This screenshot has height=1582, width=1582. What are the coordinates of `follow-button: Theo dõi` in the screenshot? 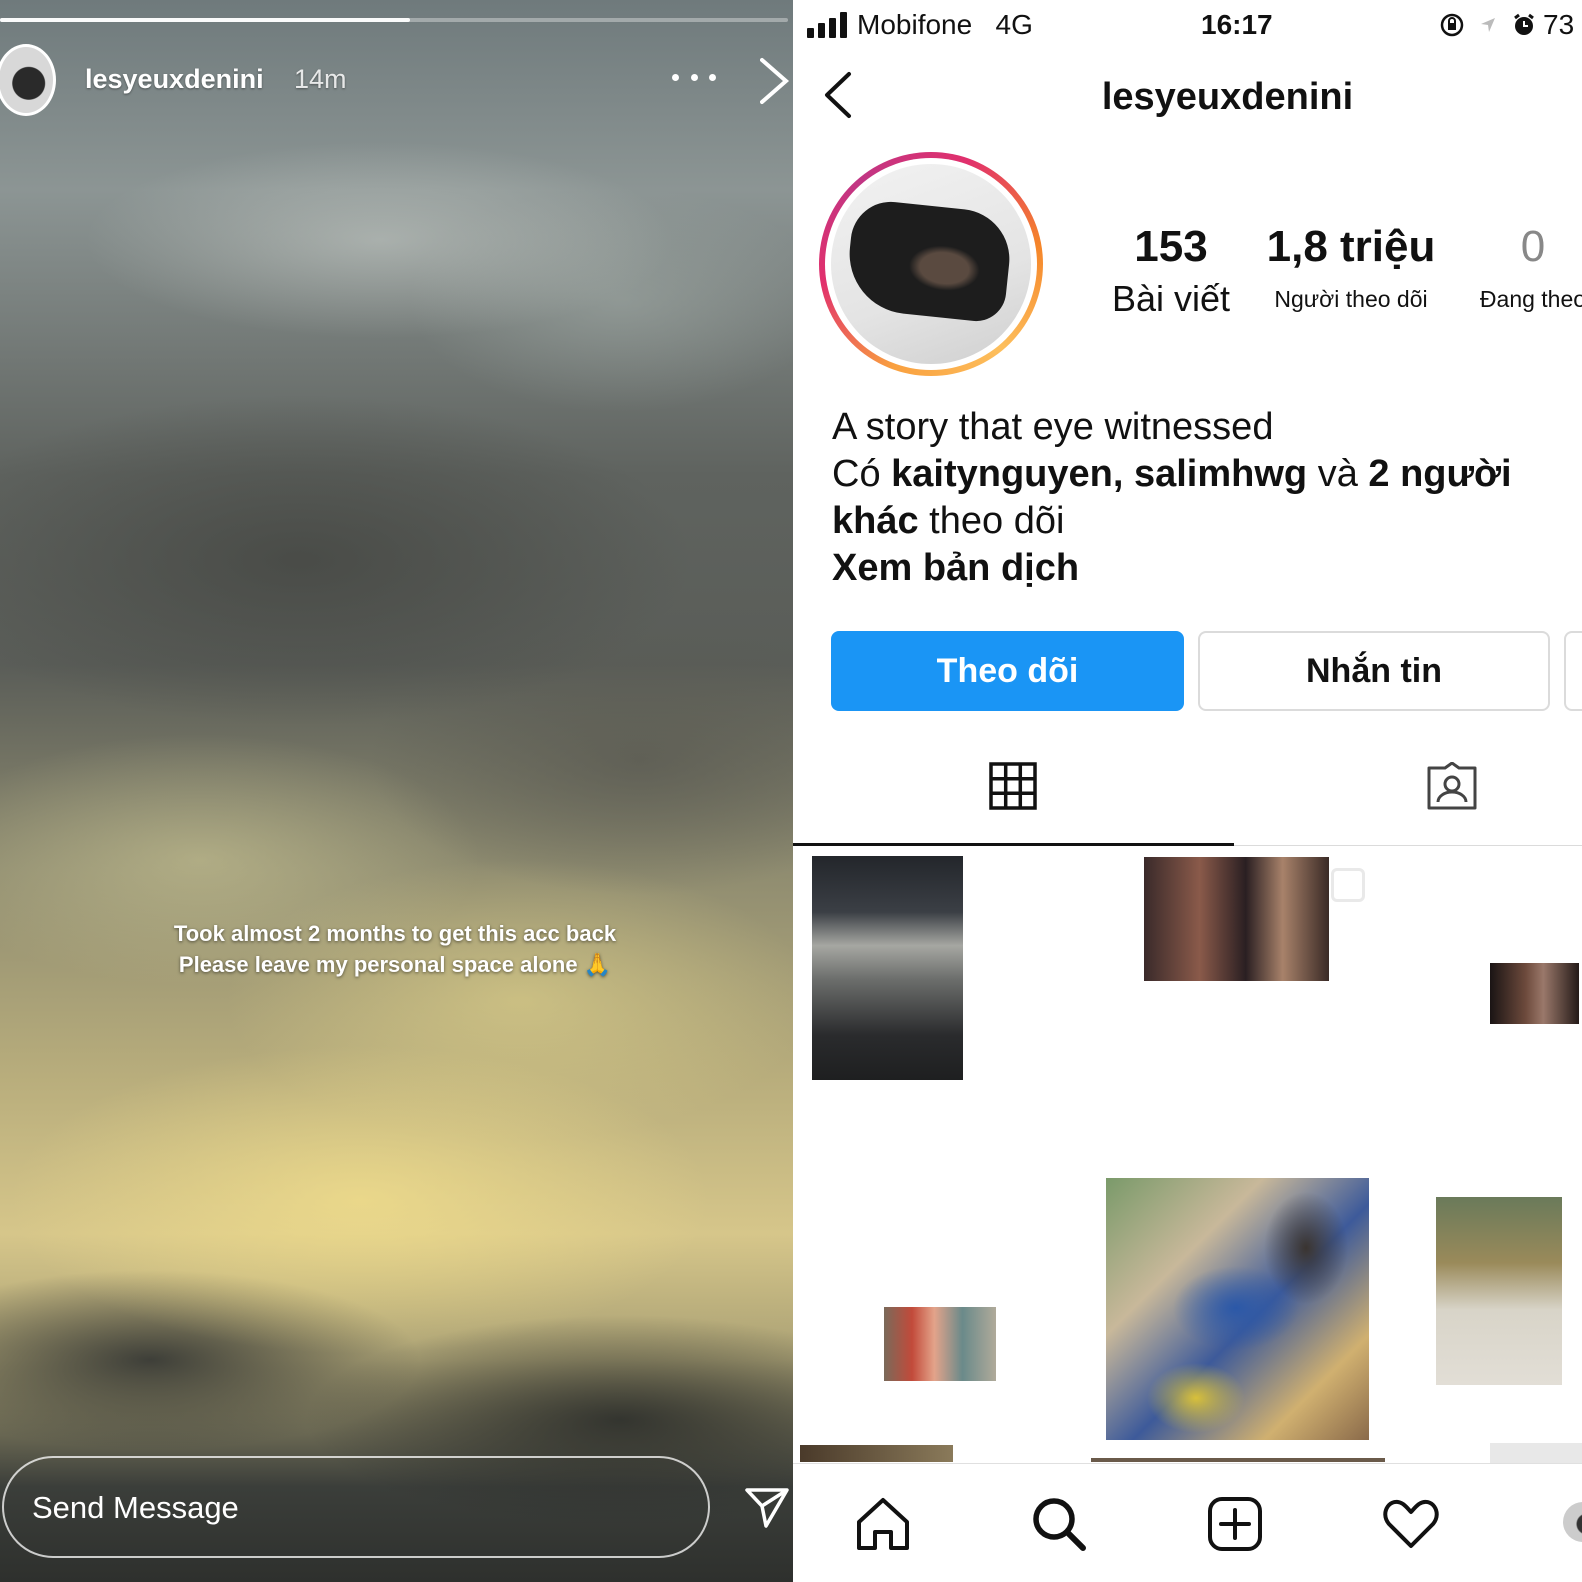 It's located at (1007, 671).